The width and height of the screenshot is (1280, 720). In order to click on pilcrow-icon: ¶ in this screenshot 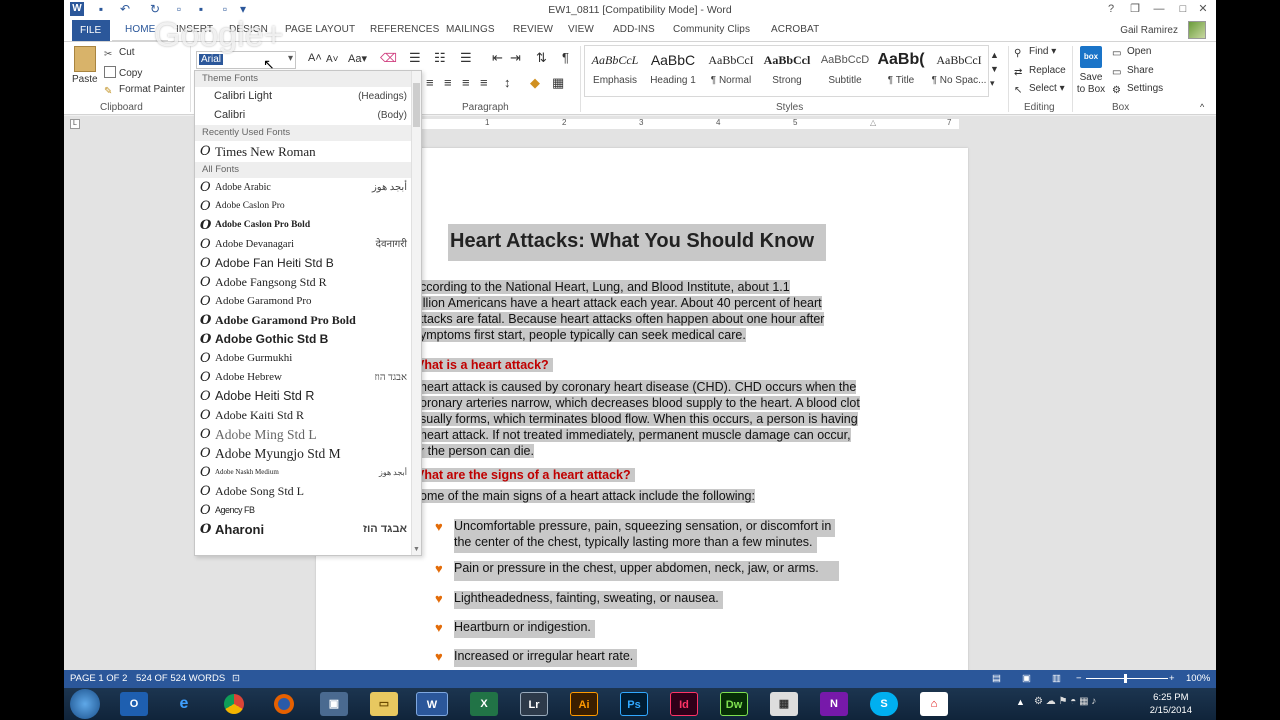, I will do `click(565, 57)`.